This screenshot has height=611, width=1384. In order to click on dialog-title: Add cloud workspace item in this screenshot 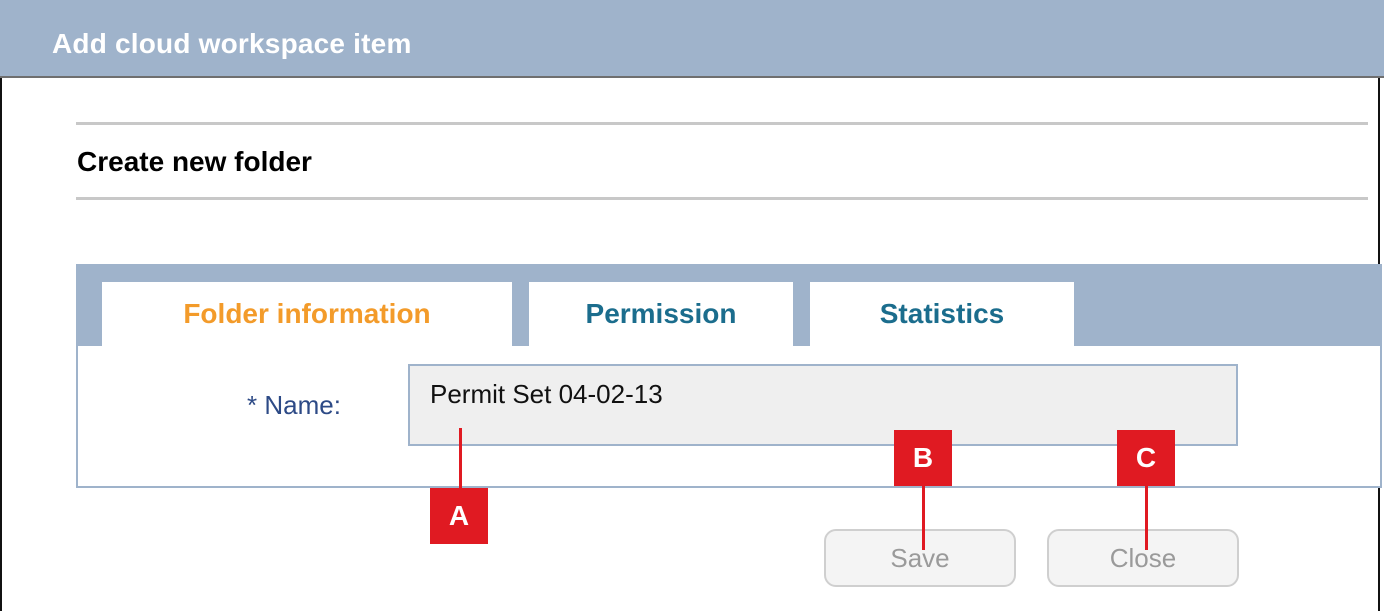, I will do `click(232, 43)`.